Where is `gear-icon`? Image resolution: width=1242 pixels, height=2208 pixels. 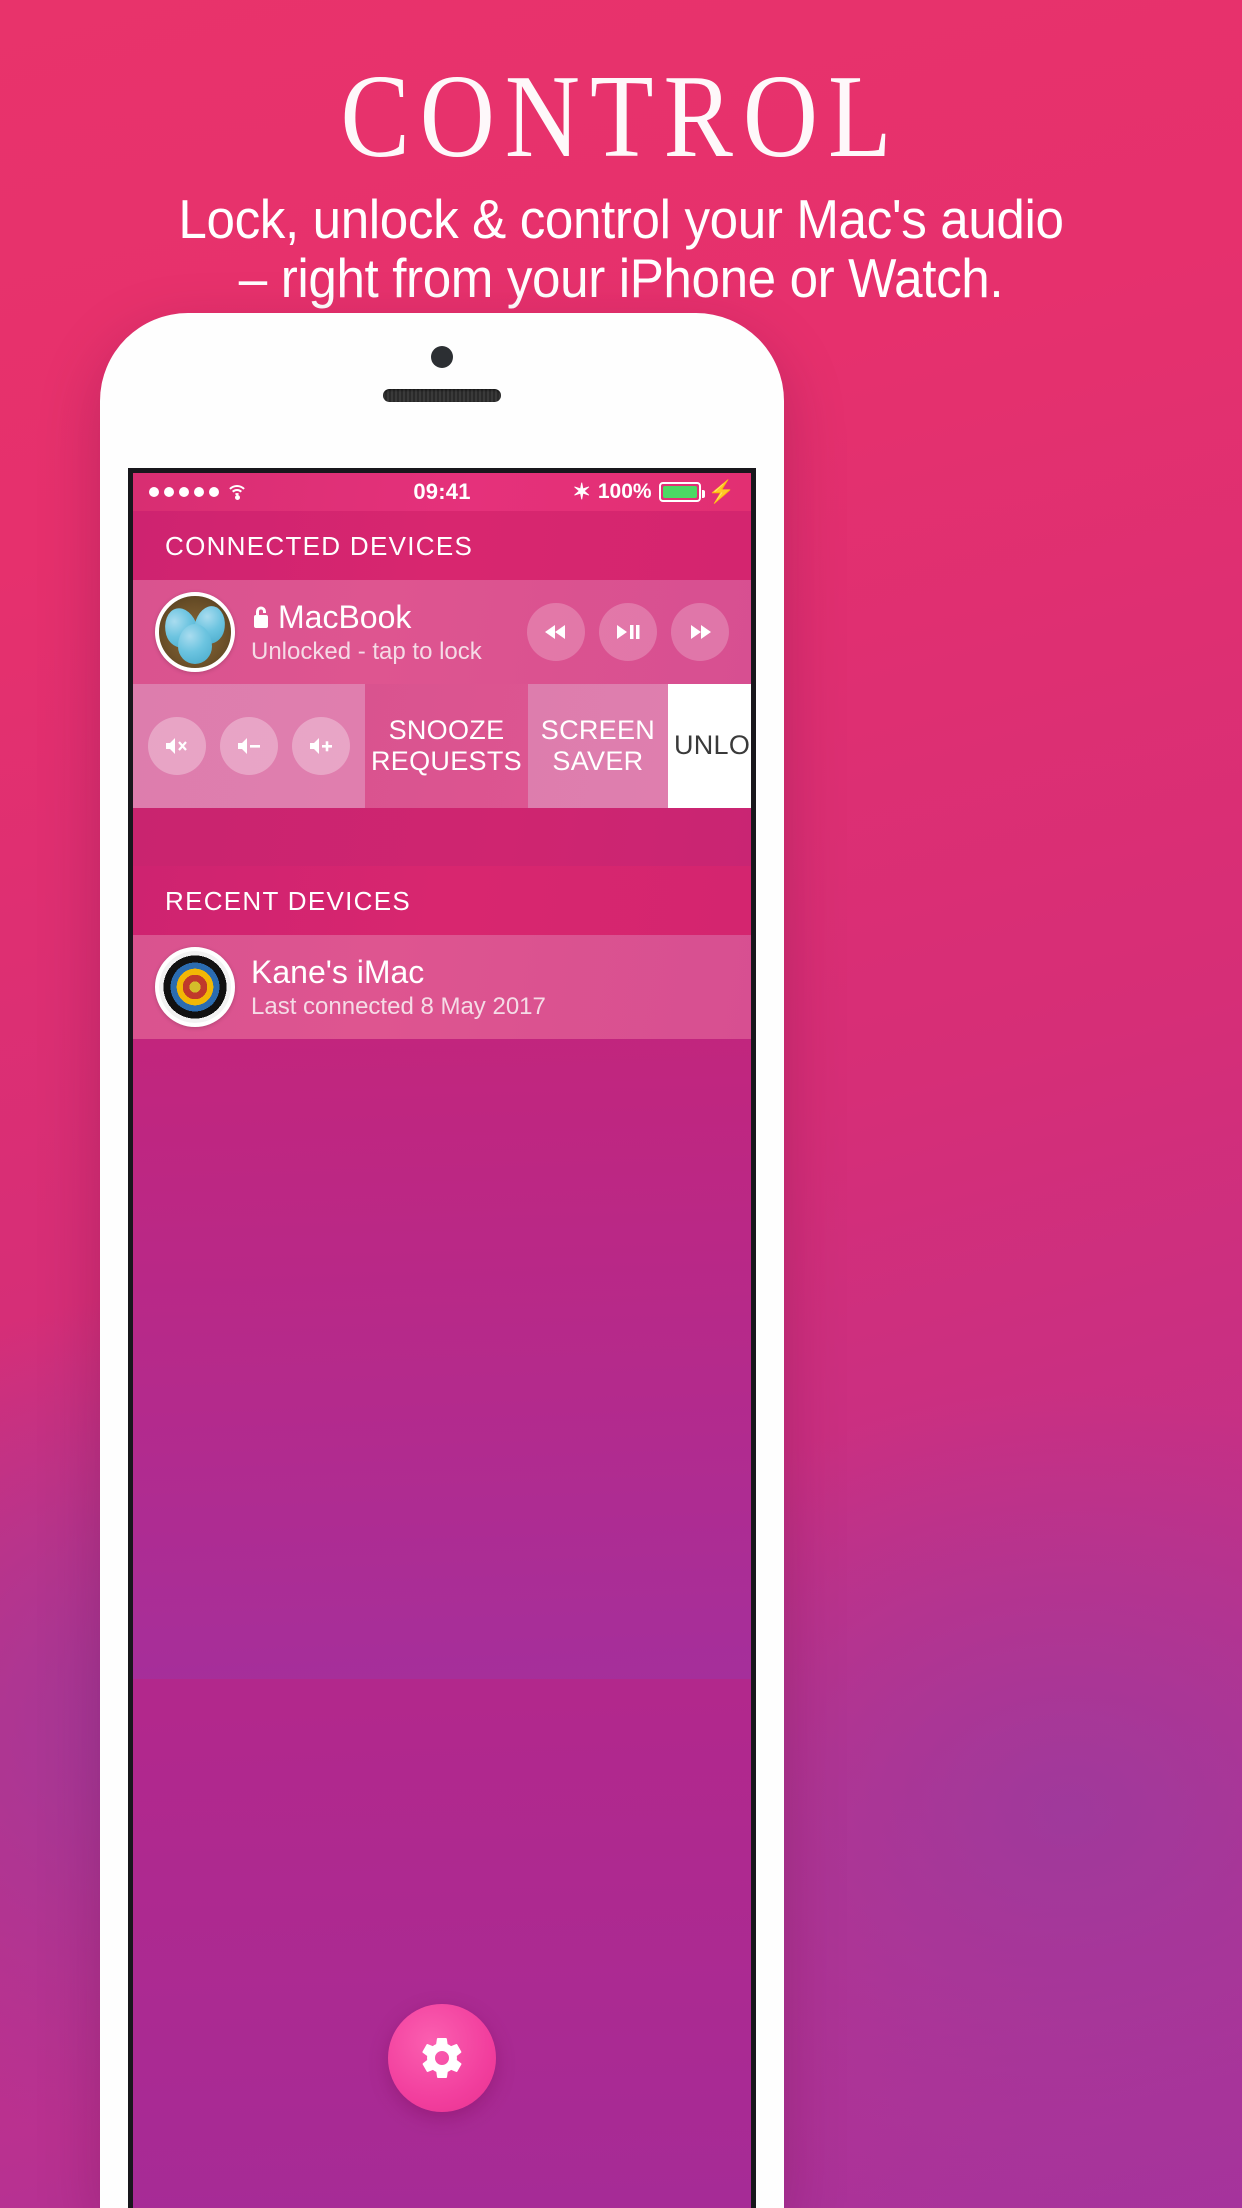 gear-icon is located at coordinates (442, 2057).